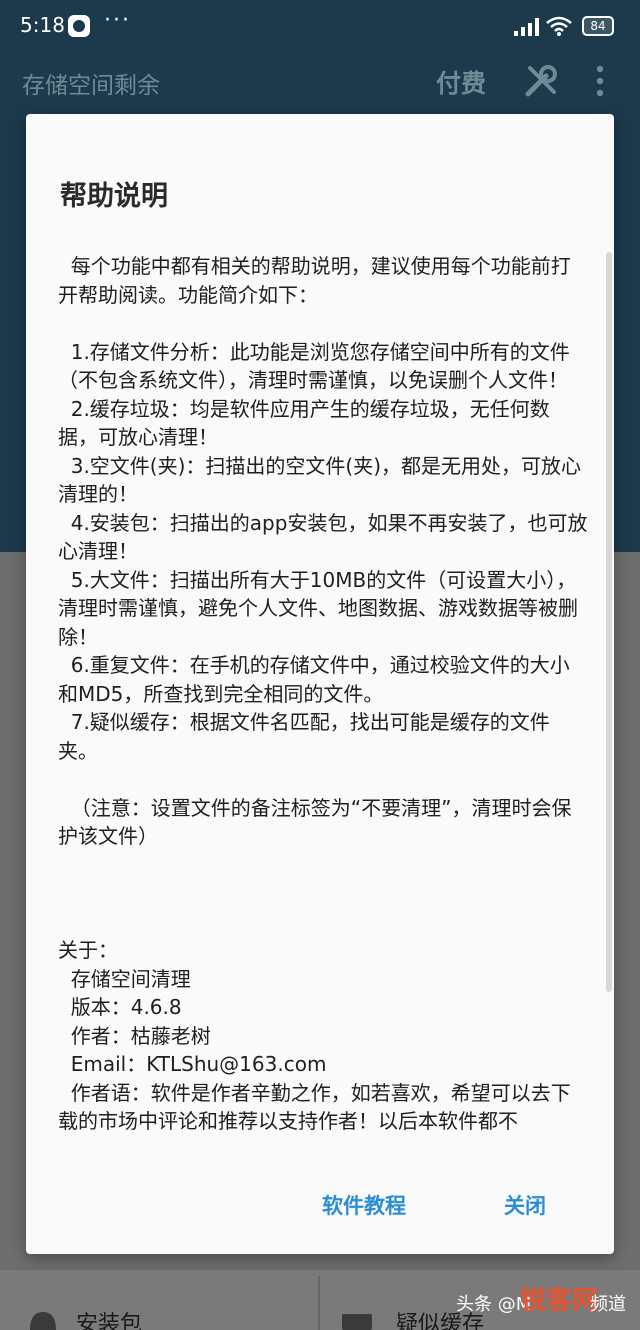 This screenshot has width=640, height=1330. What do you see at coordinates (117, 20) in the screenshot?
I see `more-notifications-icon: ···` at bounding box center [117, 20].